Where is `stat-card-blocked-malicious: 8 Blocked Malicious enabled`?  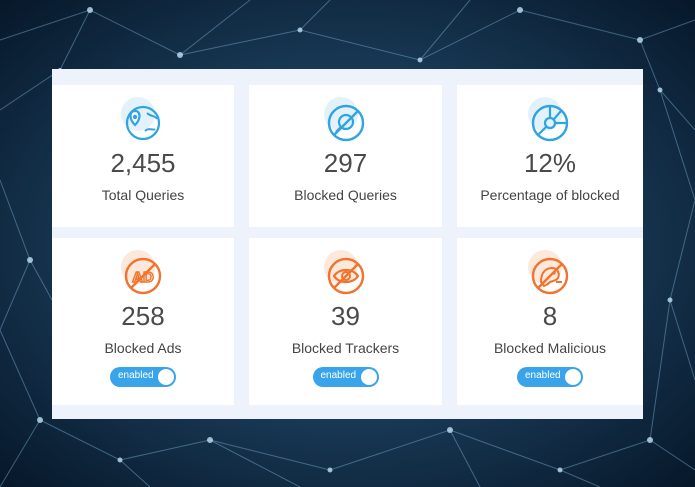
stat-card-blocked-malicious: 8 Blocked Malicious enabled is located at coordinates (550, 321).